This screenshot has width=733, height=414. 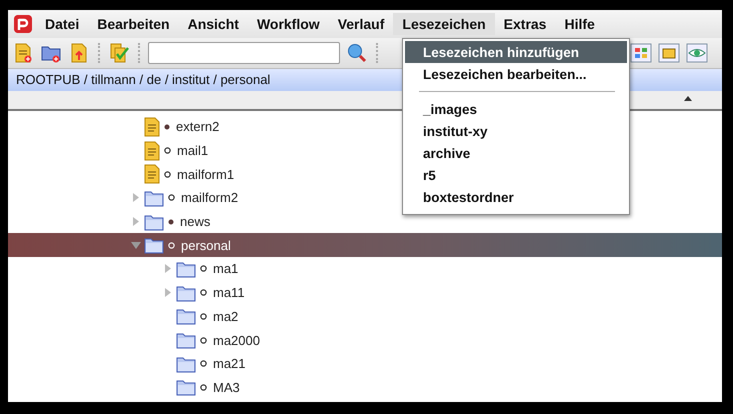 I want to click on menu-option: institut-xy, so click(x=516, y=131).